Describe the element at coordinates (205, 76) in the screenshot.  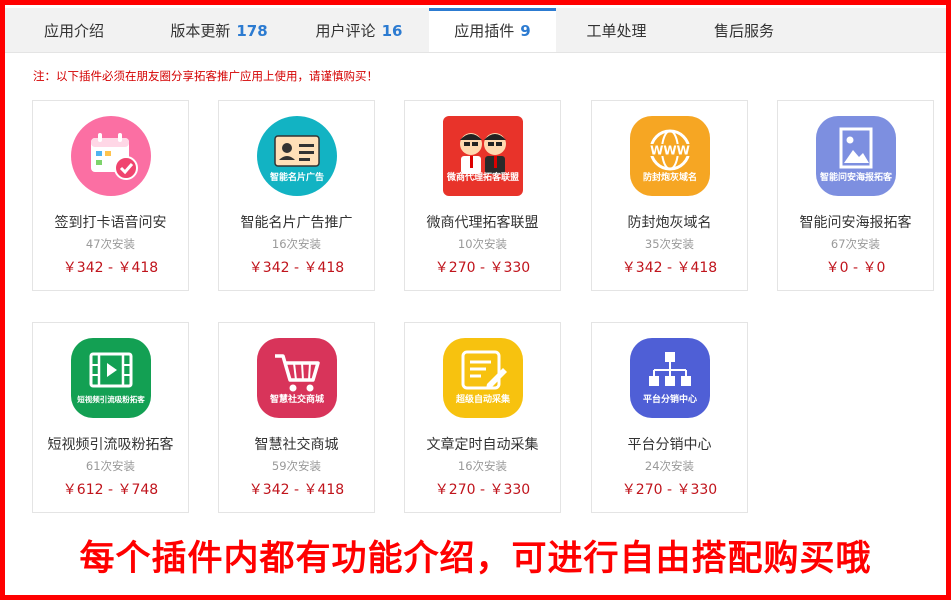
I see `purchase-notice: 注：以下插件必须在朋友圈分享拓客推广应用上使用，请谨慎购买！` at that location.